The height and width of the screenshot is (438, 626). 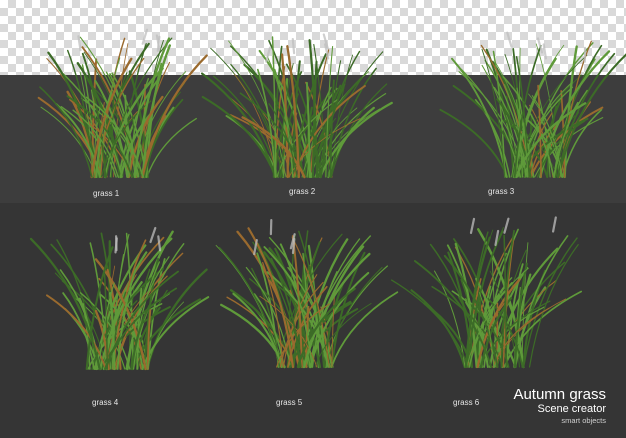 What do you see at coordinates (296, 106) in the screenshot?
I see `grass-2-image` at bounding box center [296, 106].